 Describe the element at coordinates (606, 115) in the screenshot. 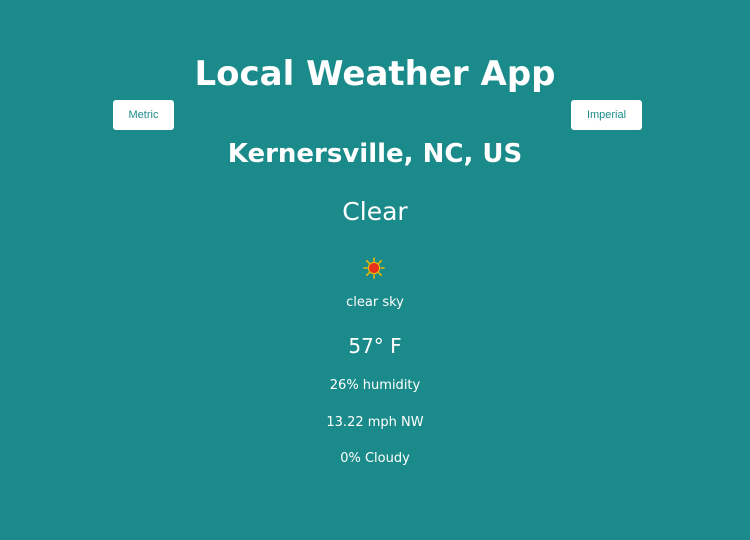

I see `imperial-button: Imperial` at that location.